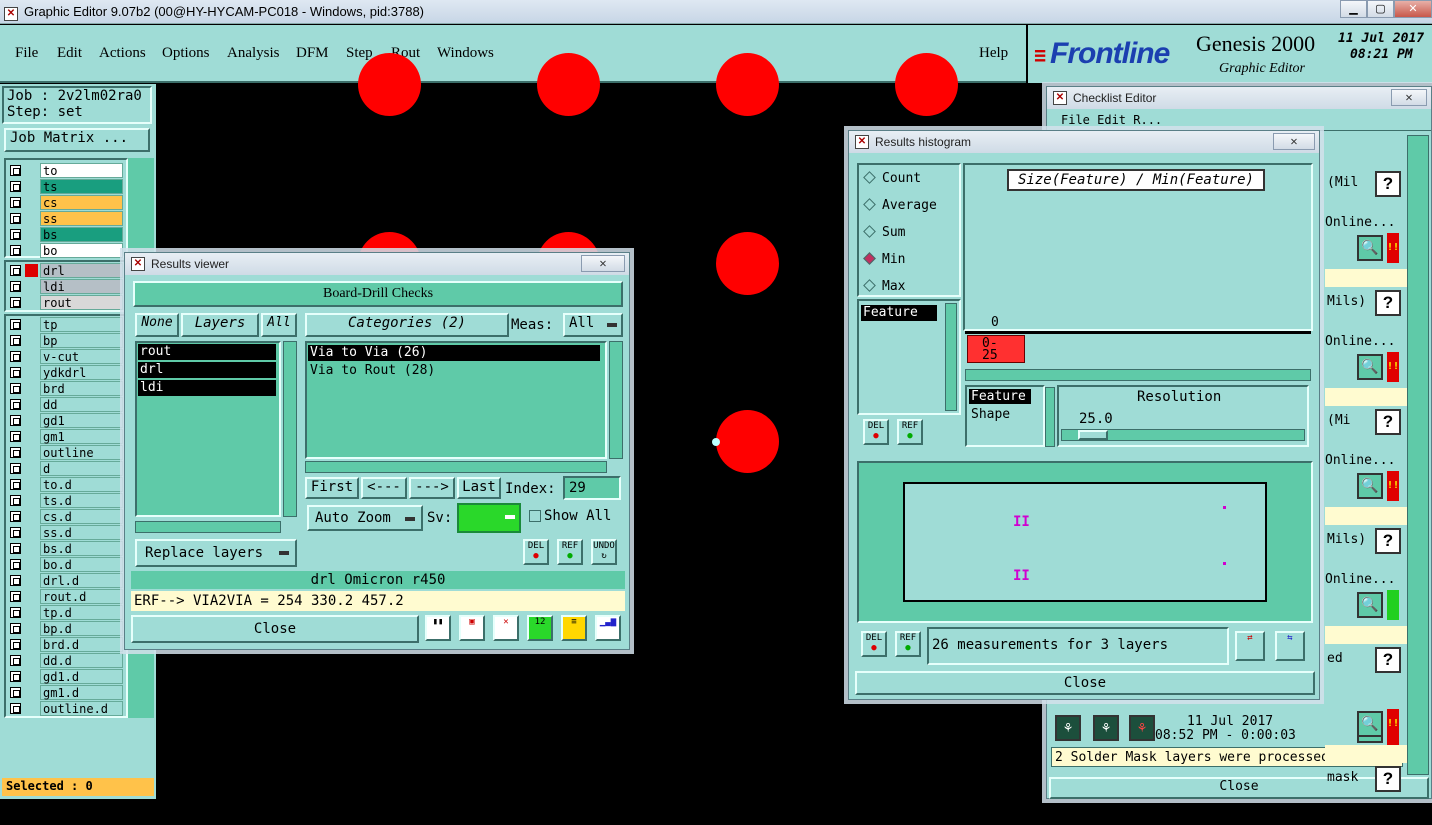  I want to click on first-button: First, so click(332, 488).